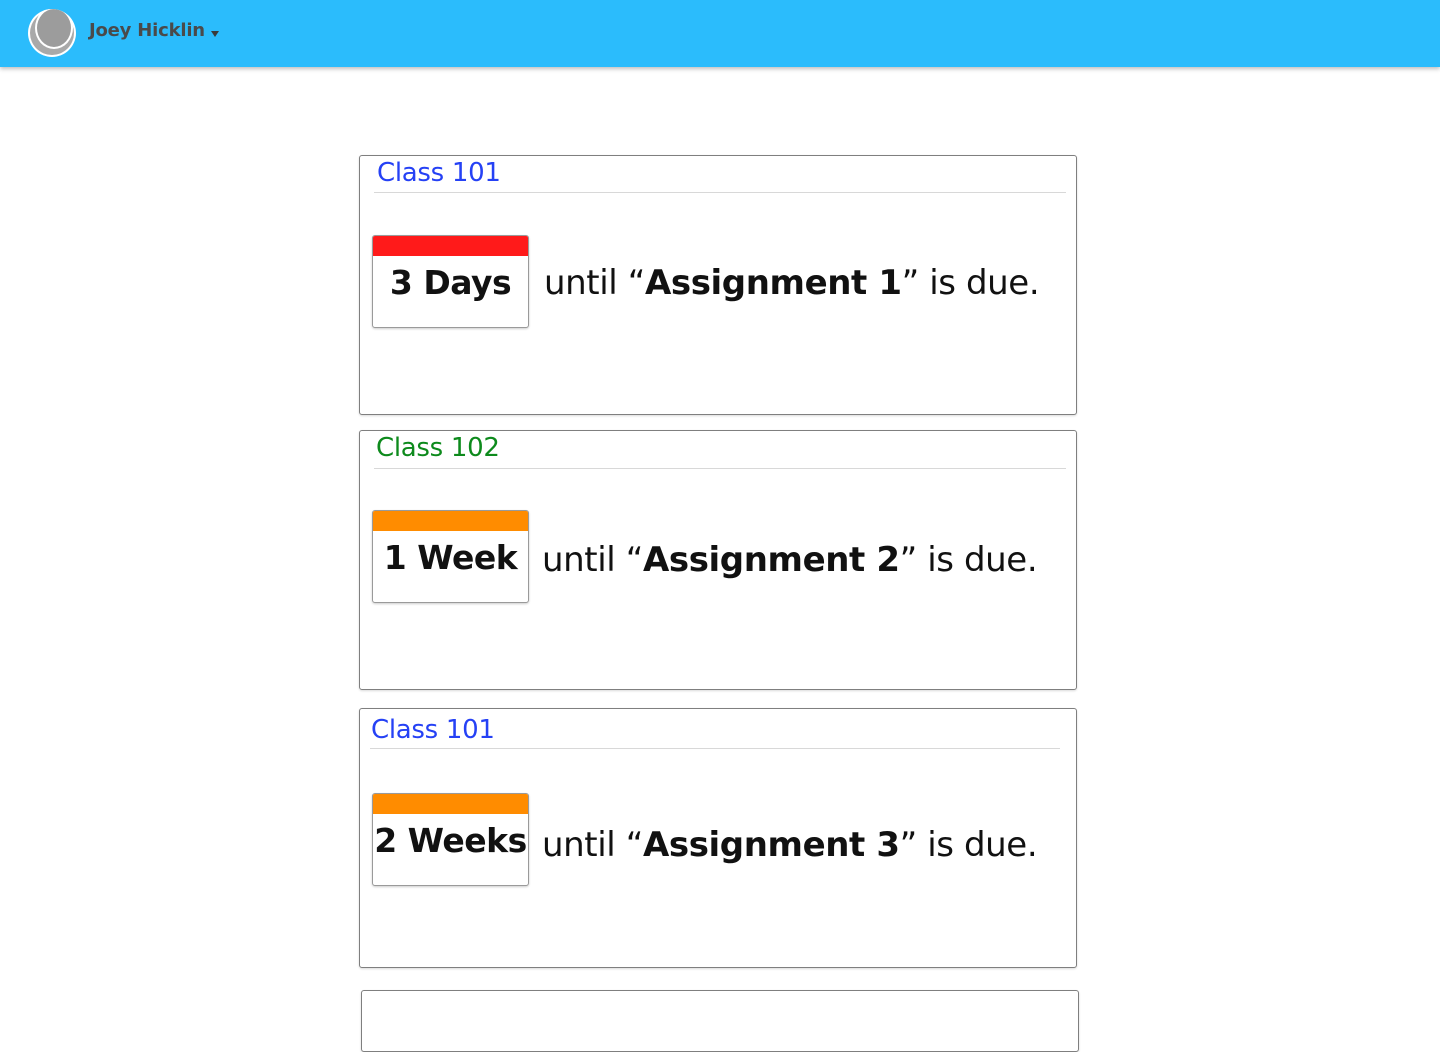 The image size is (1440, 1052). I want to click on countdown-label: 1 Week, so click(450, 557).